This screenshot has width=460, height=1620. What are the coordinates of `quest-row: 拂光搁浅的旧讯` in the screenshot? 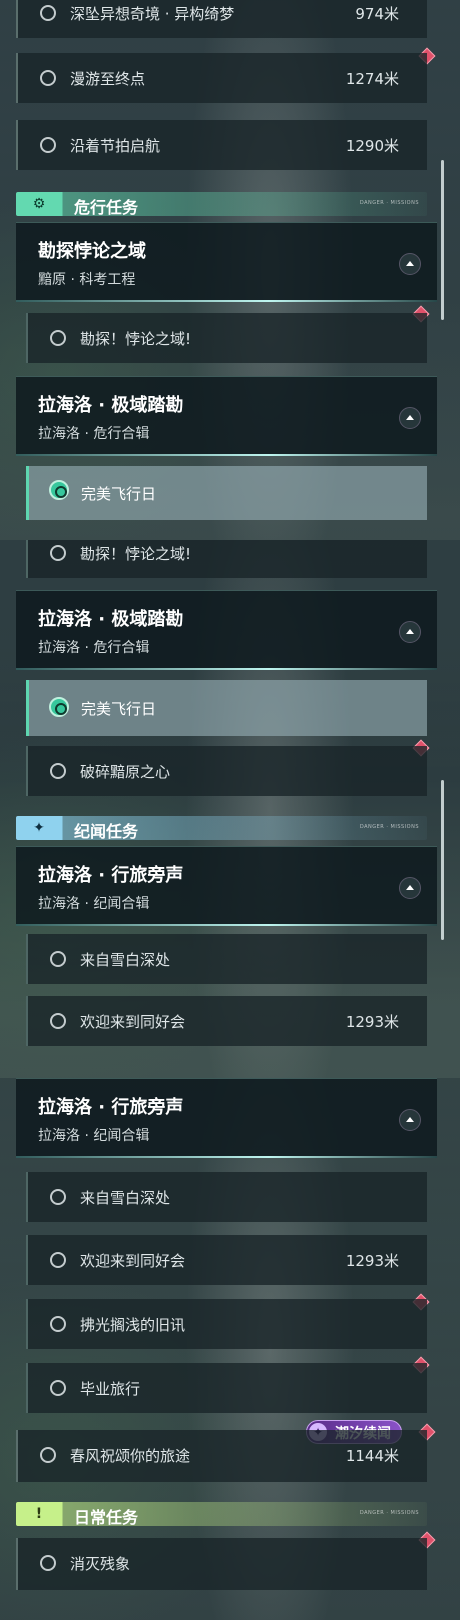 It's located at (226, 1324).